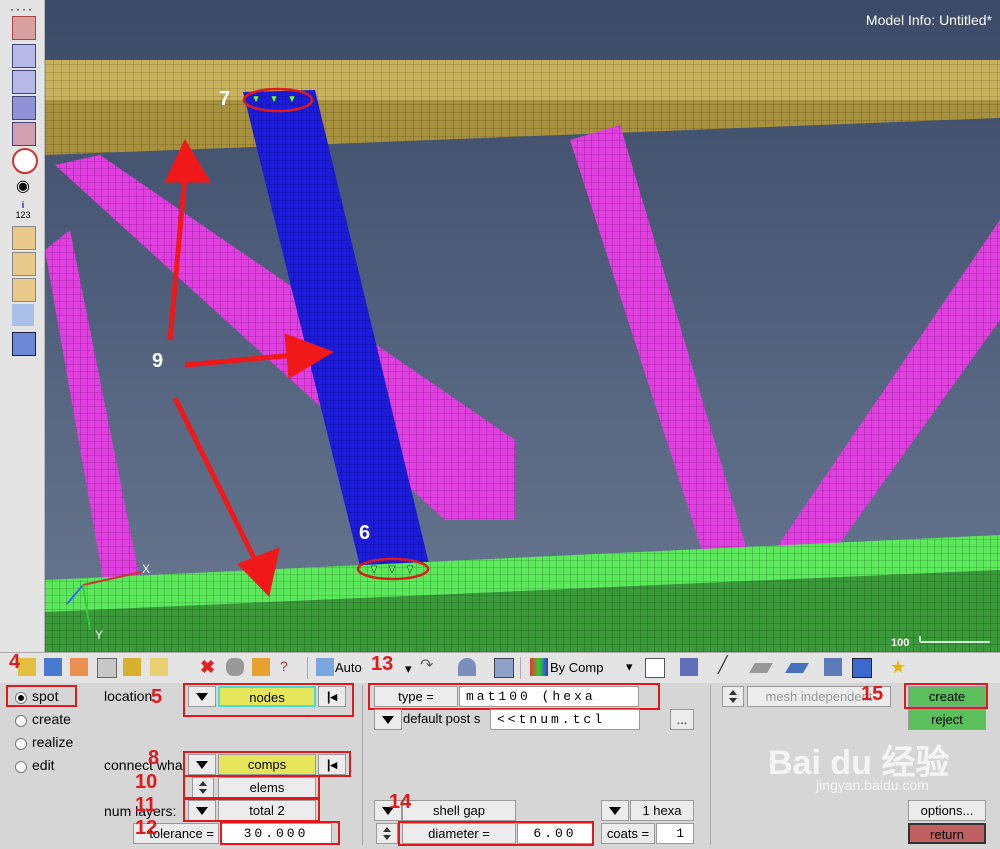  Describe the element at coordinates (459, 810) in the screenshot. I see `shell-gap-button: shell gap` at that location.